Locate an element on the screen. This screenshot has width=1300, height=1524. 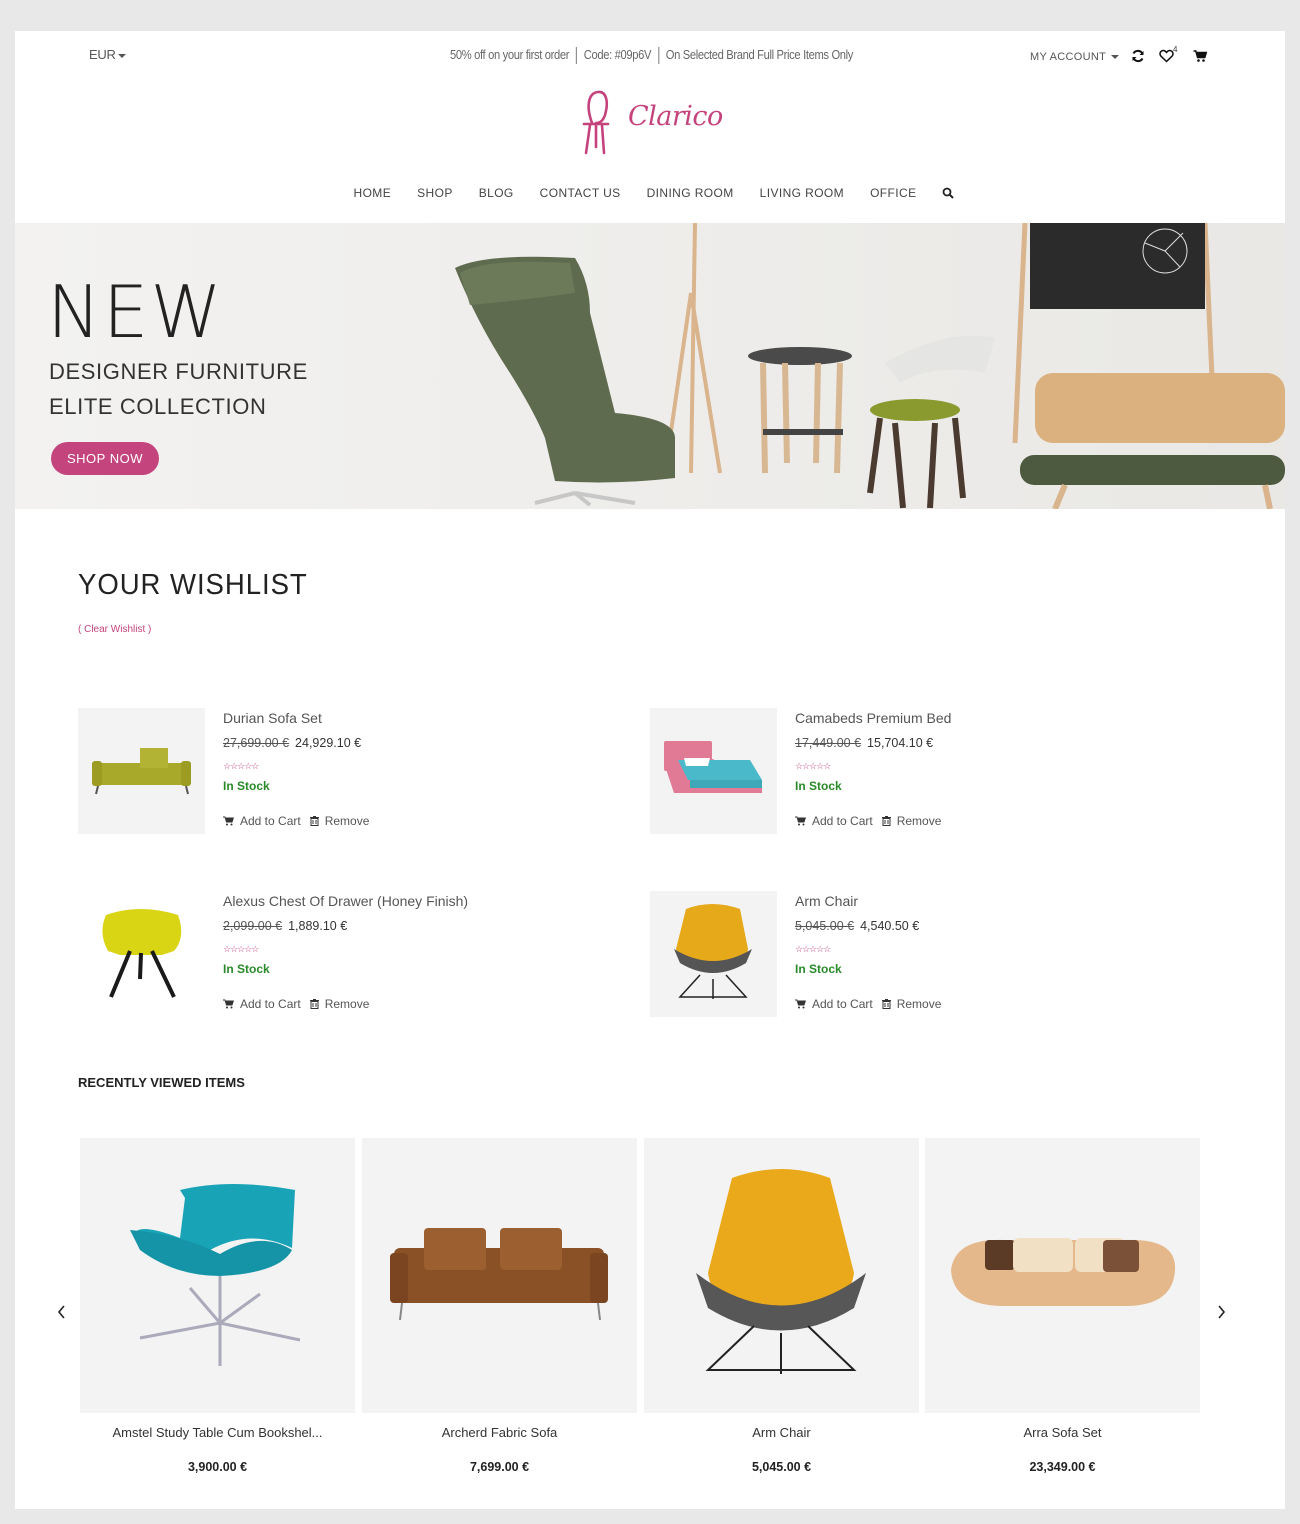
old-price: 27,699.00 € is located at coordinates (256, 743).